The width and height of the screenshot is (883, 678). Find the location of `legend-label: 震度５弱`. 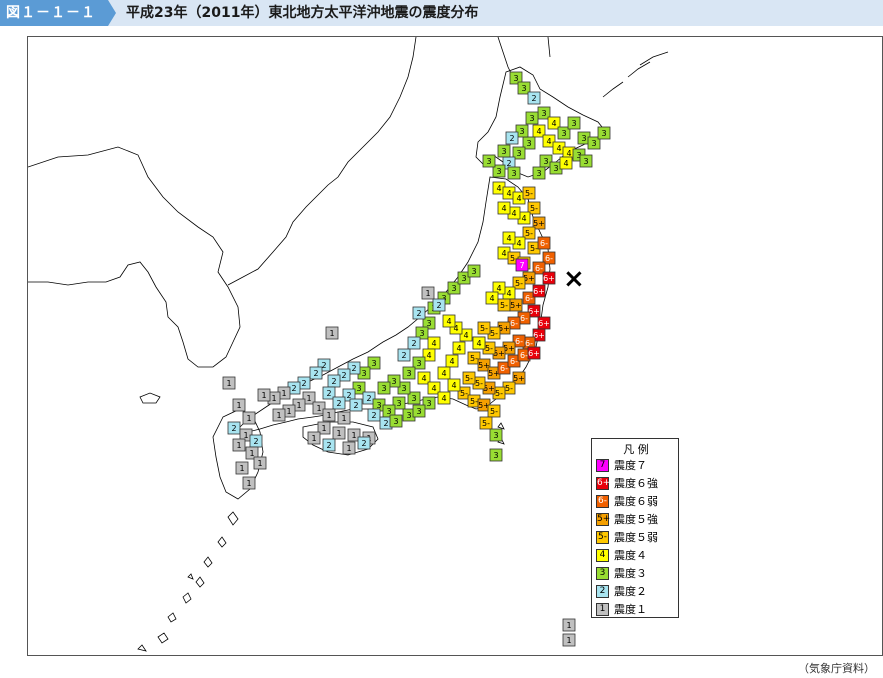

legend-label: 震度５弱 is located at coordinates (636, 537).